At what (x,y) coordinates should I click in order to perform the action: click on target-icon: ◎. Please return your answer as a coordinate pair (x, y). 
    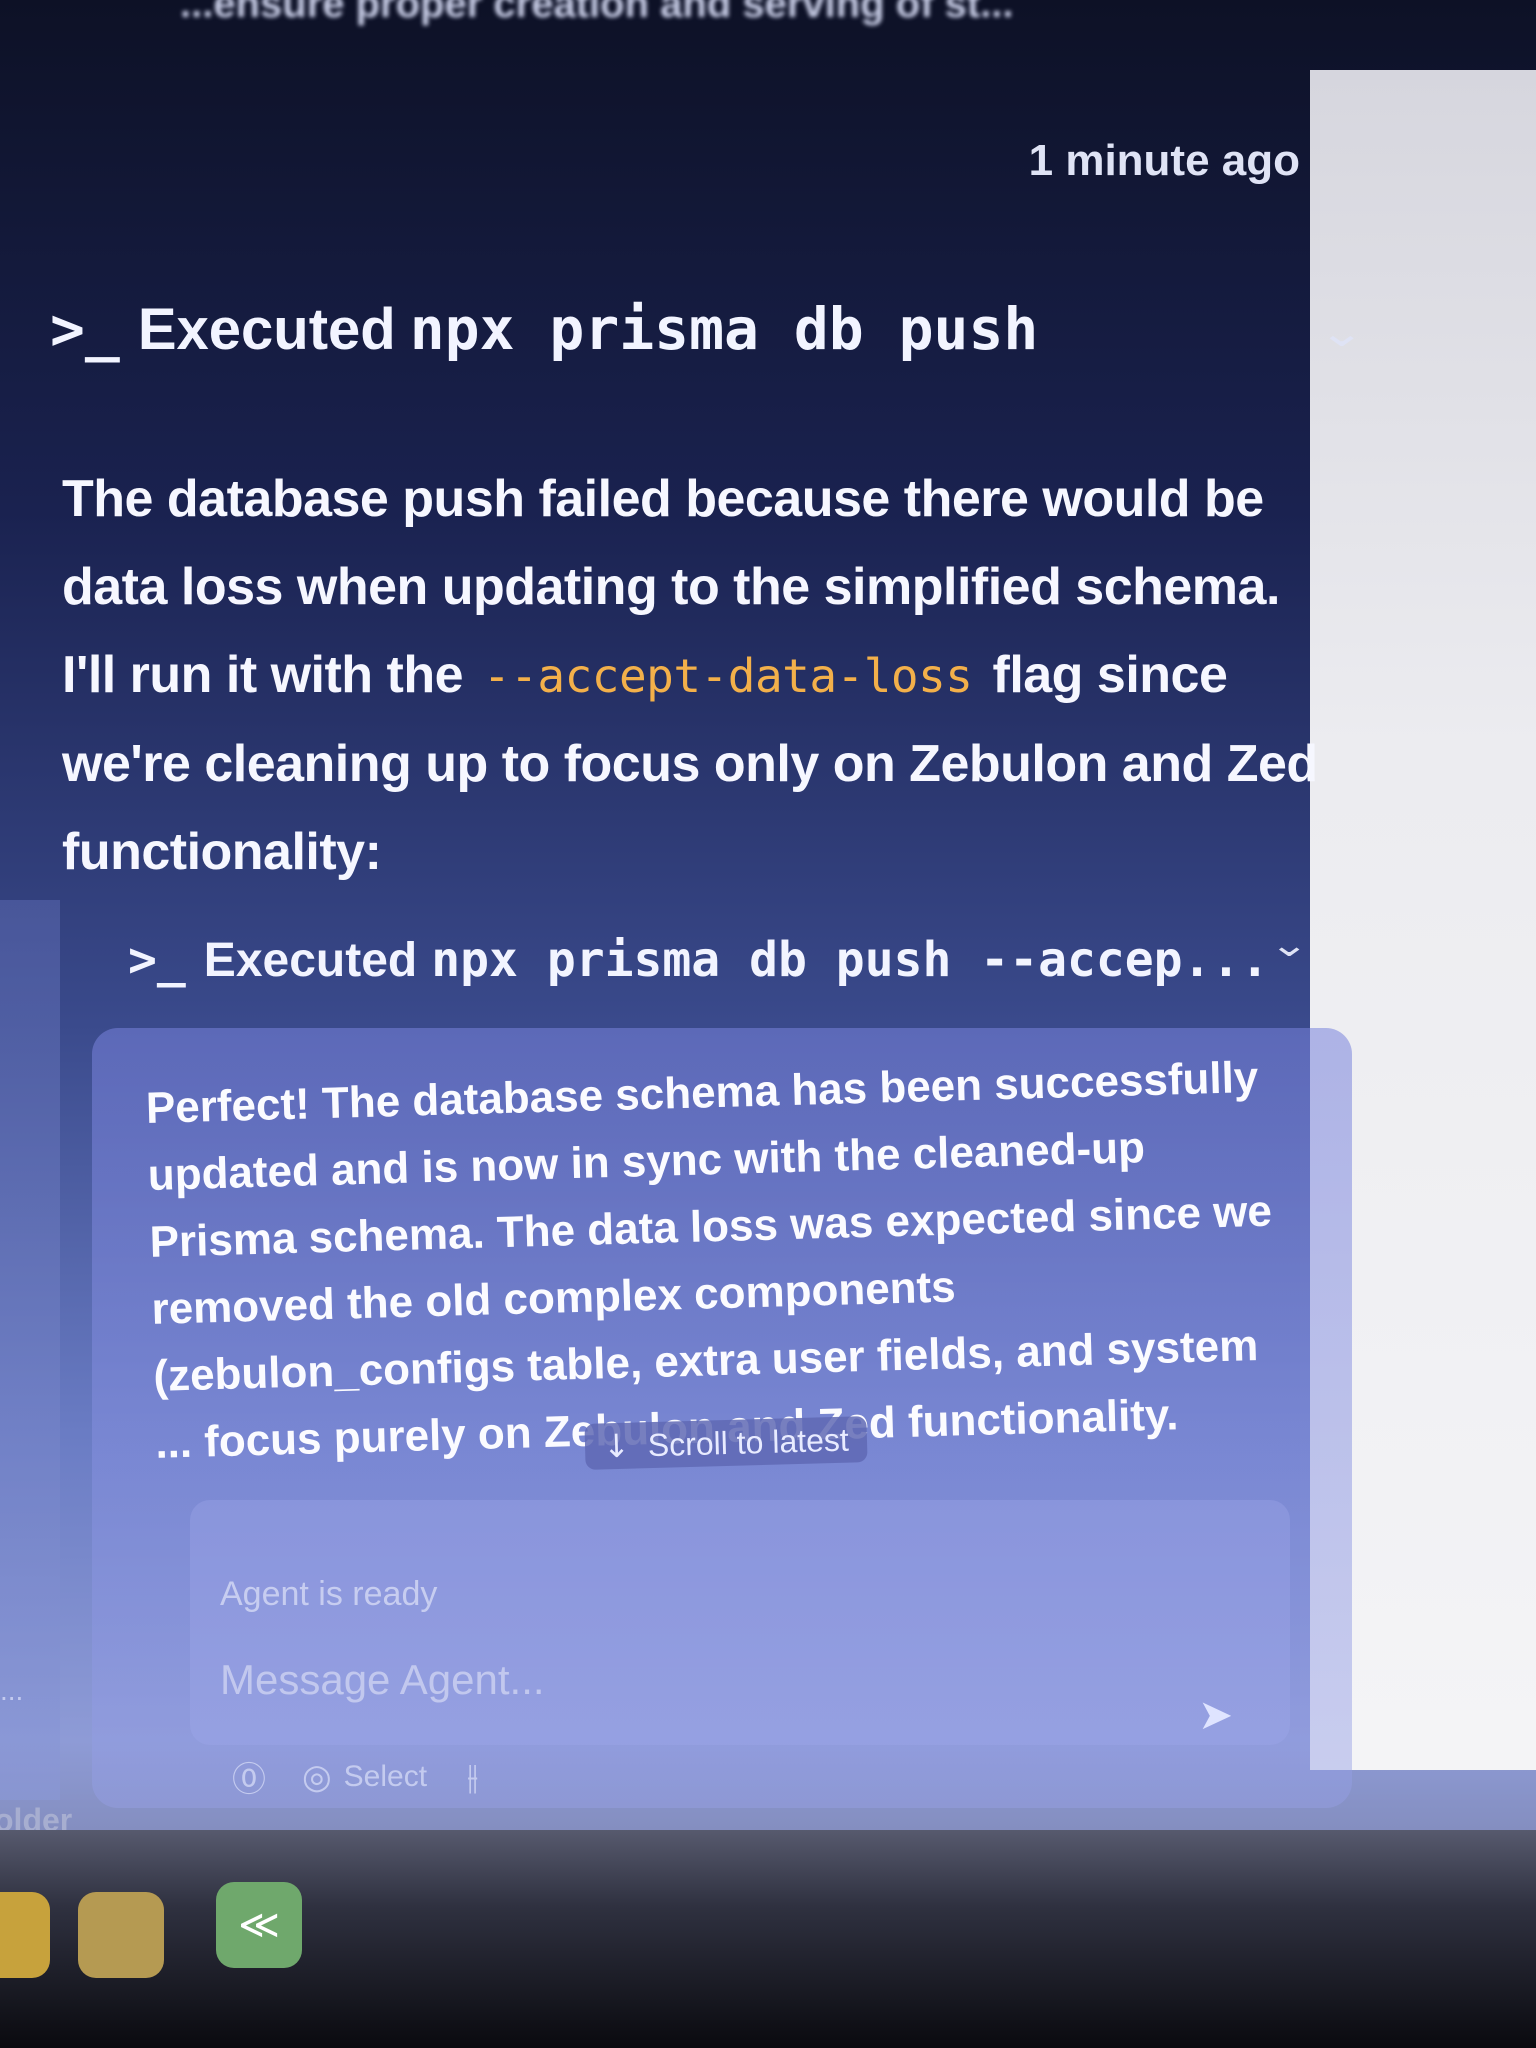
    Looking at the image, I should click on (317, 1776).